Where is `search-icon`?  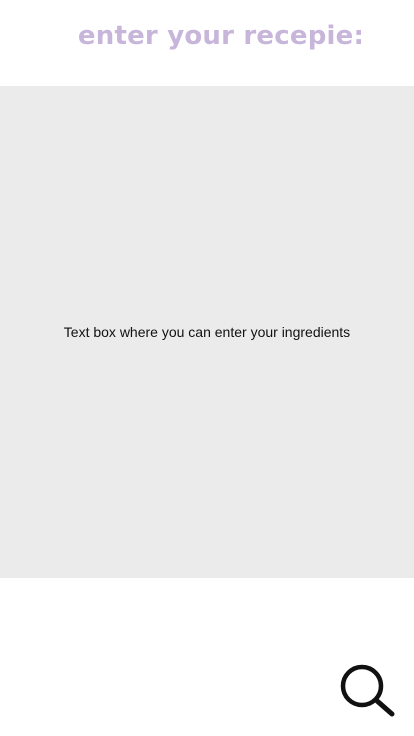 search-icon is located at coordinates (367, 690).